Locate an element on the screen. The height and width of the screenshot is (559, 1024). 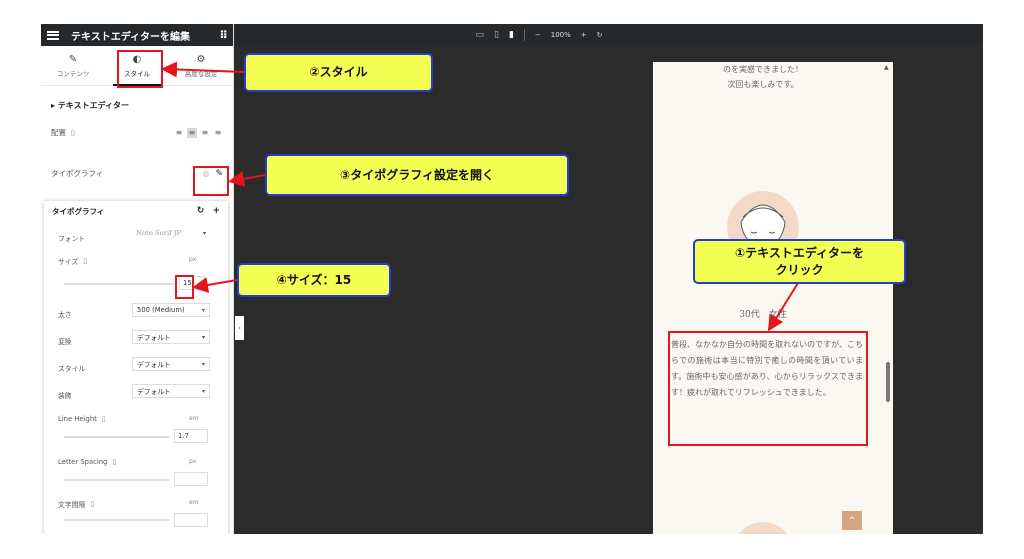
widgets-grid-icon: ⠿ is located at coordinates (223, 35).